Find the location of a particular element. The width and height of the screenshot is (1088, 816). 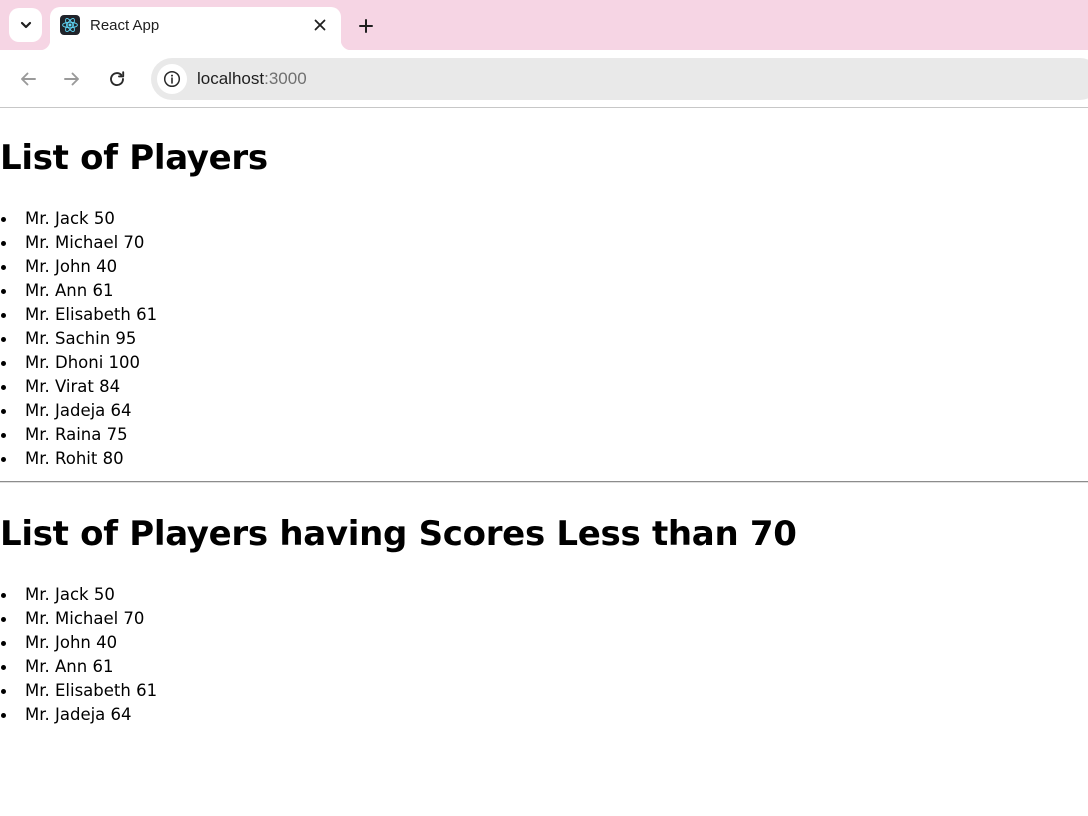

tab-close-button is located at coordinates (320, 25).